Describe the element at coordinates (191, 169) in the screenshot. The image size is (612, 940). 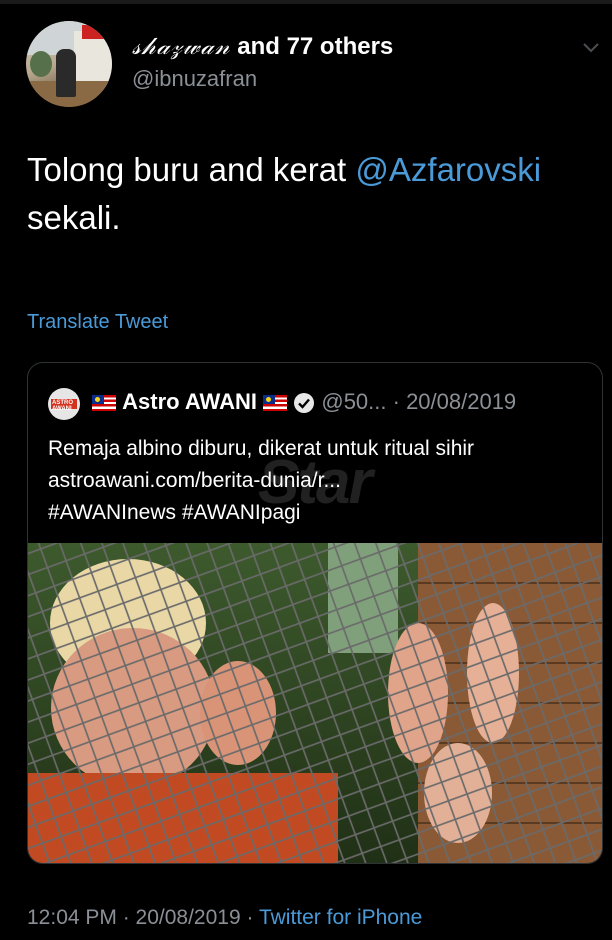
I see `tweet-text-part1: Tolong buru and kerat` at that location.